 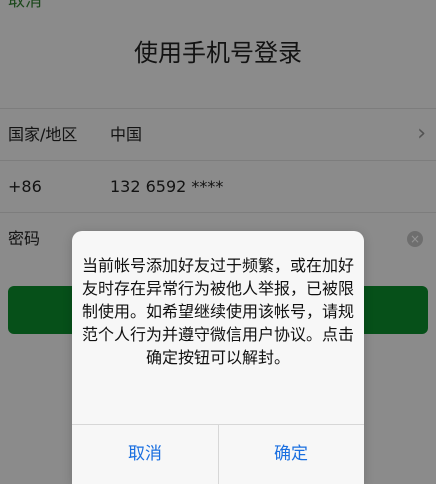 I want to click on dialog-cancel-button: 取消, so click(x=145, y=454).